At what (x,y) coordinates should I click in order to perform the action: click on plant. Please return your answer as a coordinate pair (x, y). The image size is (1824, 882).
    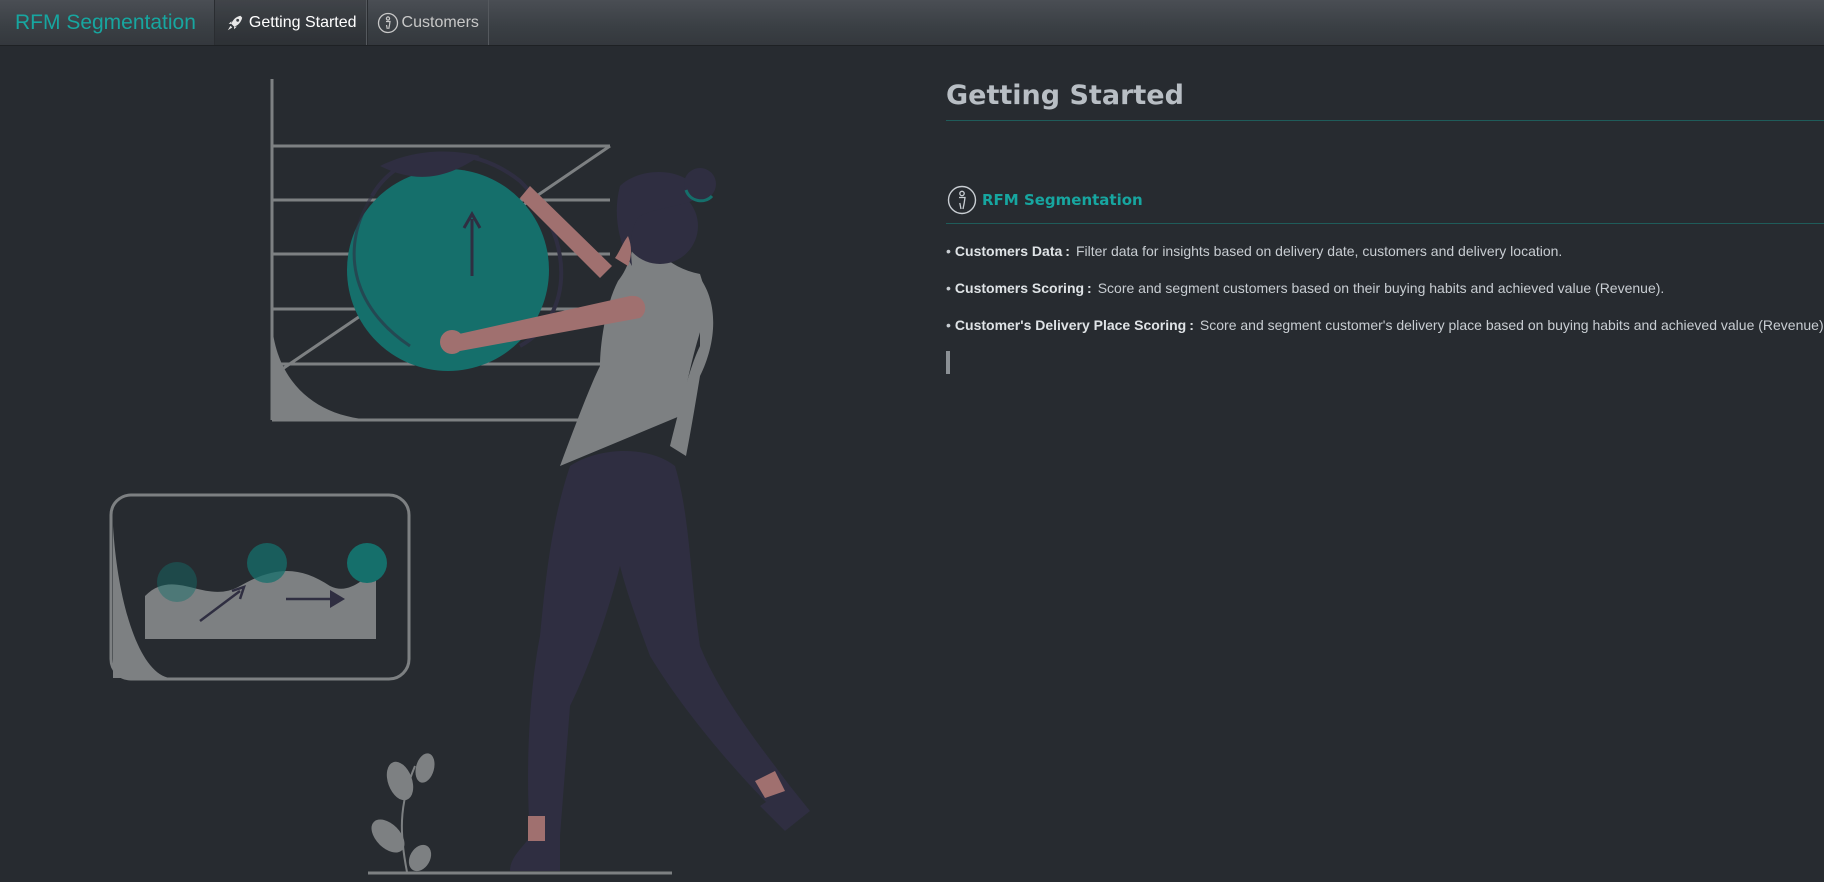
    Looking at the image, I should click on (403, 813).